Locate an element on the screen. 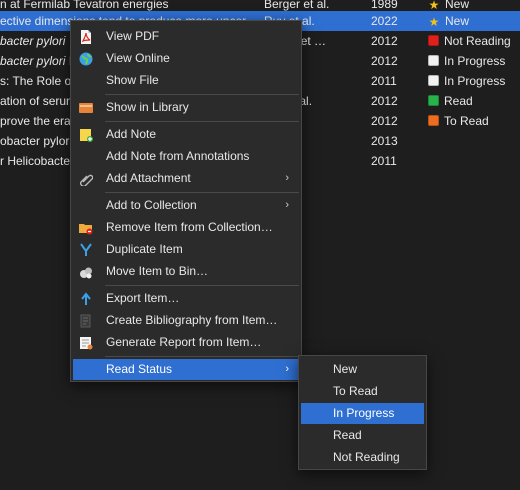 The width and height of the screenshot is (520, 490). bin-icon is located at coordinates (86, 272).